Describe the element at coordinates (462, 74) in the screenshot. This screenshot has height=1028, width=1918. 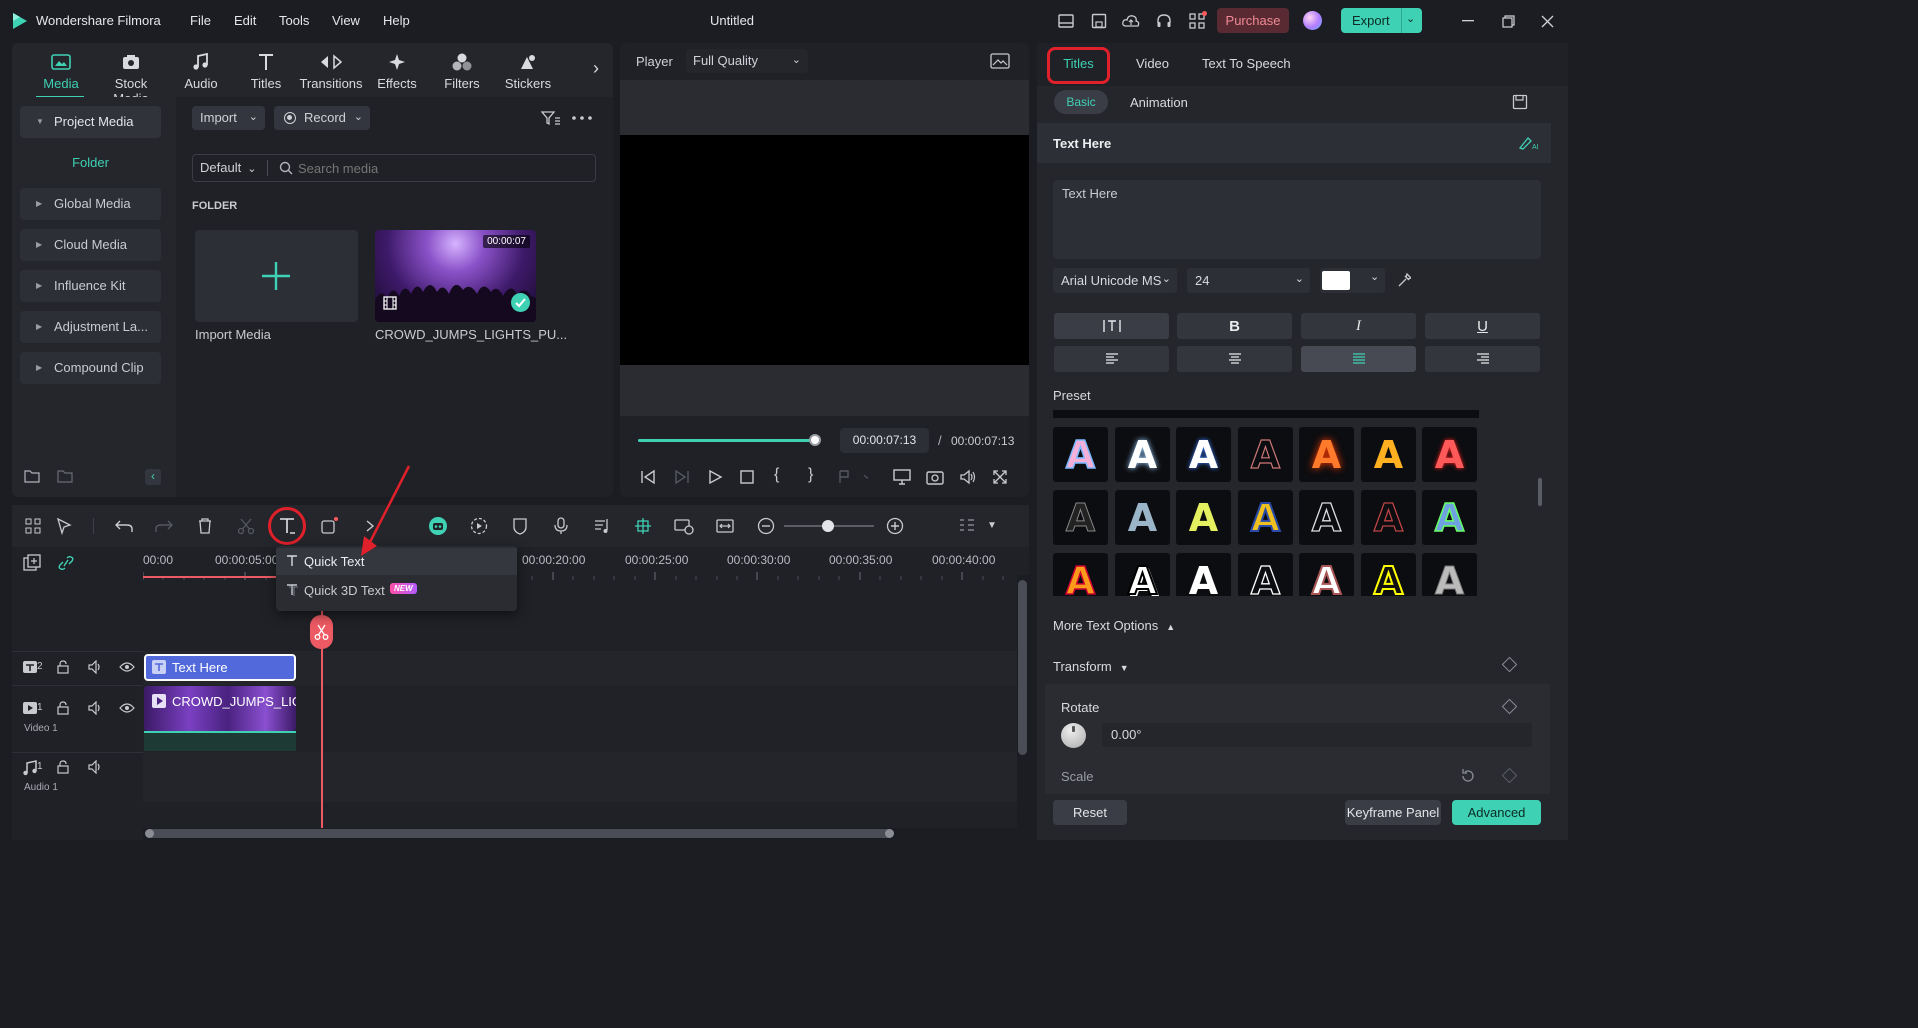
I see `tab-filters: Filters` at that location.